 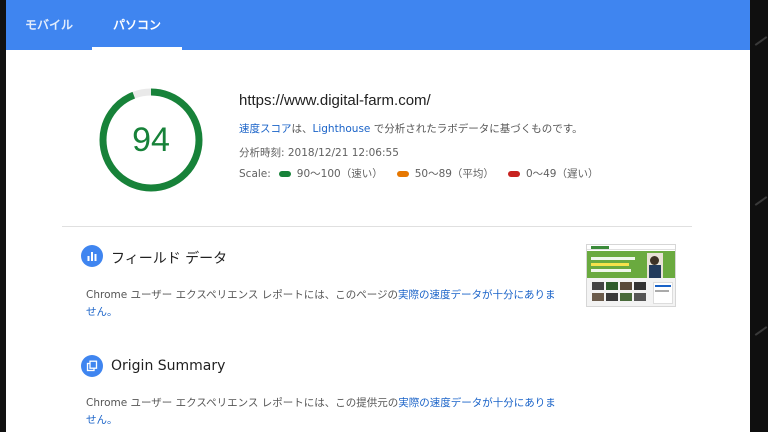 I want to click on lighthouse-link: Lighthouse, so click(x=342, y=129).